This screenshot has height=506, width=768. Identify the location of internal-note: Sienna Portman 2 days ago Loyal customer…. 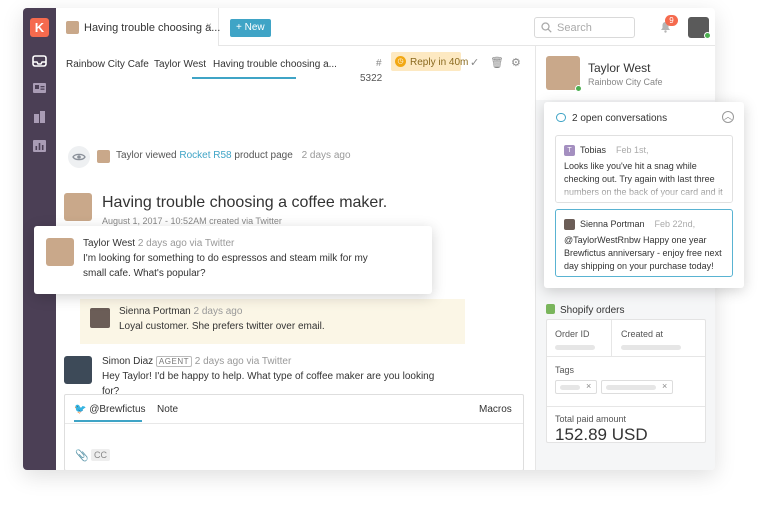
(272, 321).